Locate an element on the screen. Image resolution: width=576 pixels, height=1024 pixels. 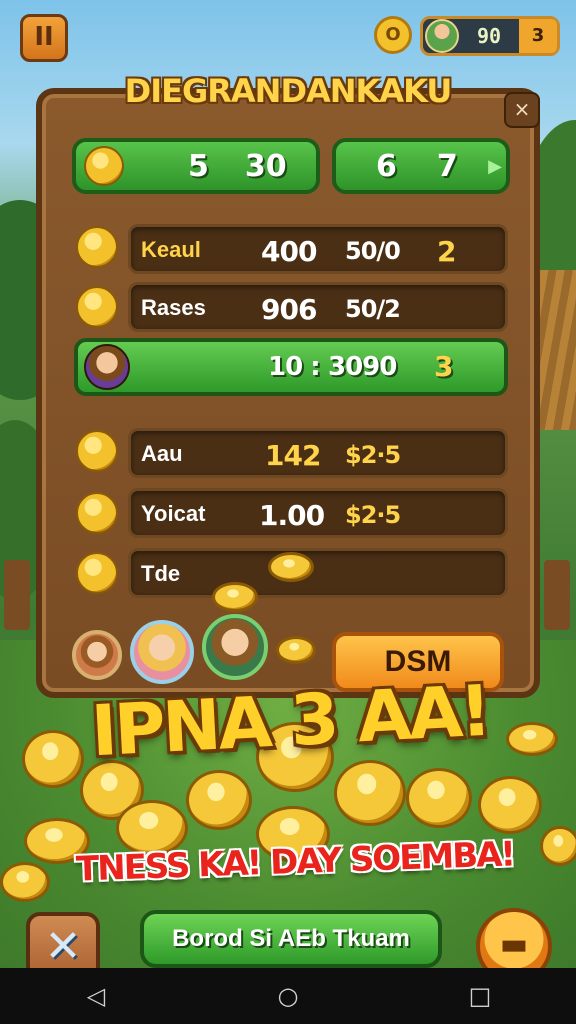
currency-badge: 3 is located at coordinates (538, 36).